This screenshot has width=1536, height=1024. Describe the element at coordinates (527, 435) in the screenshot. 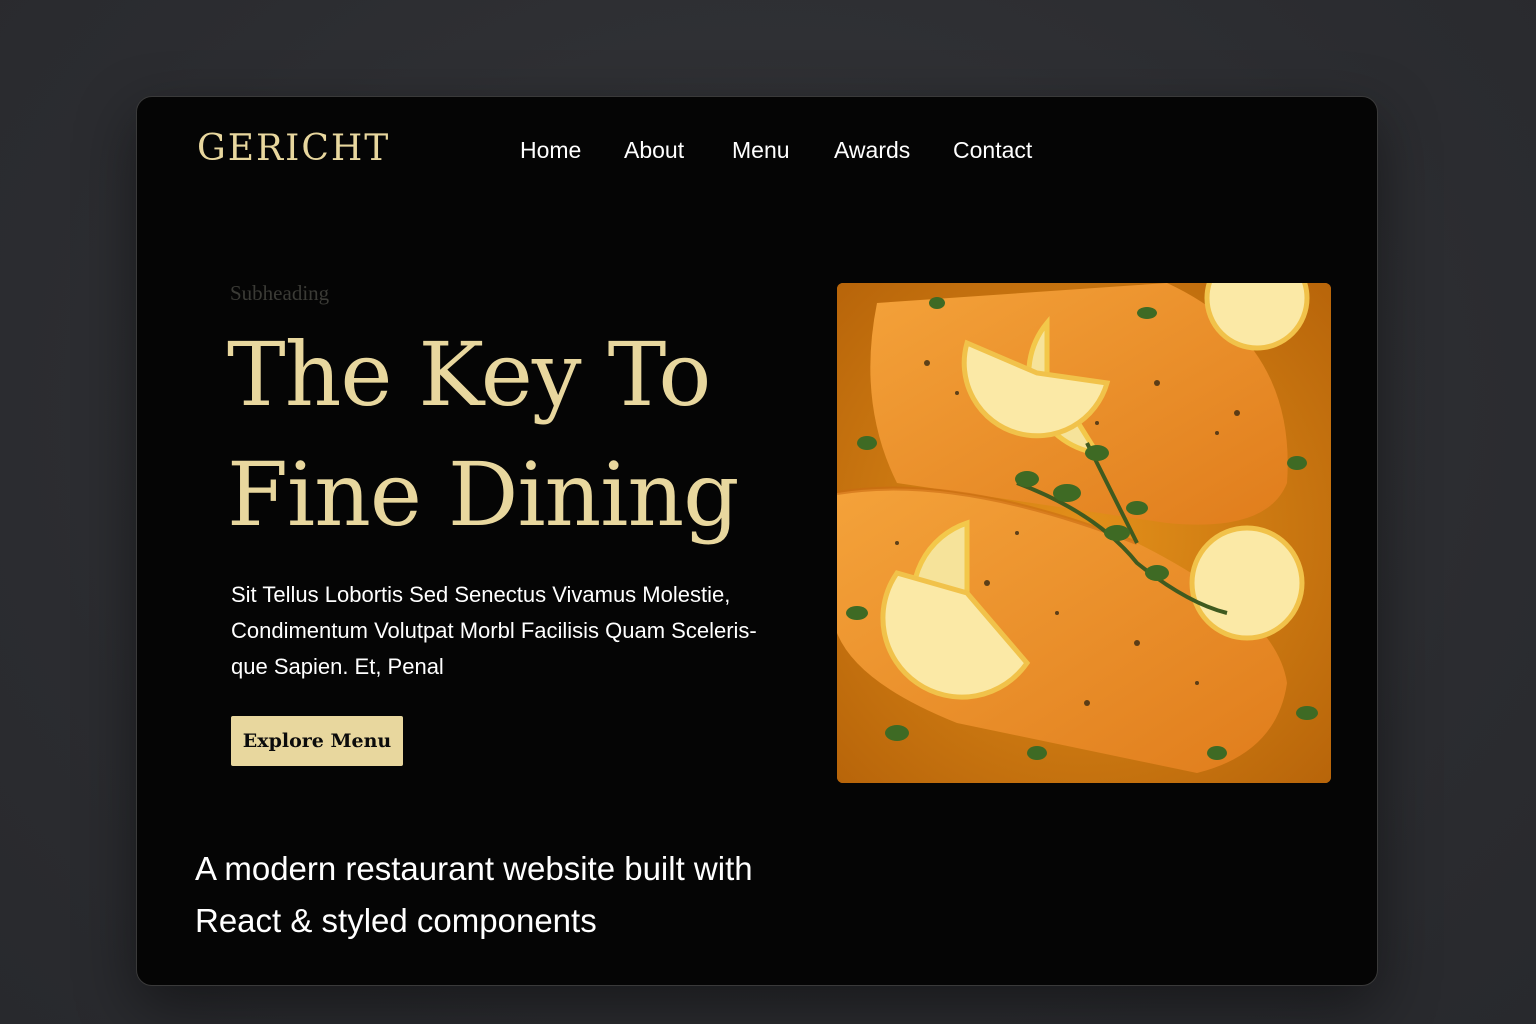

I see `hero-headline: The Key To Fine Dining` at that location.